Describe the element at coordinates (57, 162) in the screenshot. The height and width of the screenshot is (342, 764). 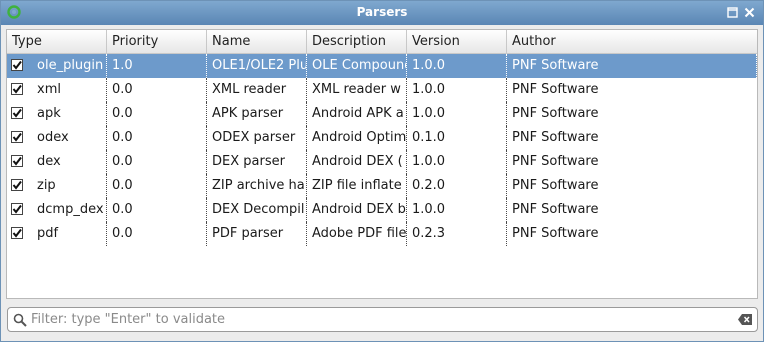
I see `cell-type: dex` at that location.